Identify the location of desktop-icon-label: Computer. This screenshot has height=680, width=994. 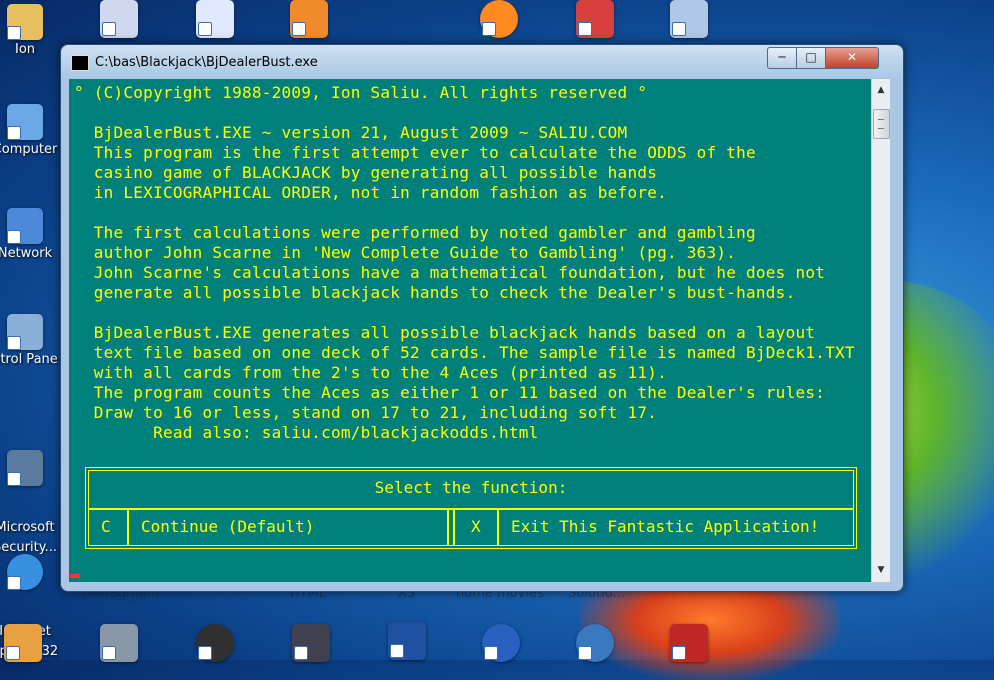
(29, 149).